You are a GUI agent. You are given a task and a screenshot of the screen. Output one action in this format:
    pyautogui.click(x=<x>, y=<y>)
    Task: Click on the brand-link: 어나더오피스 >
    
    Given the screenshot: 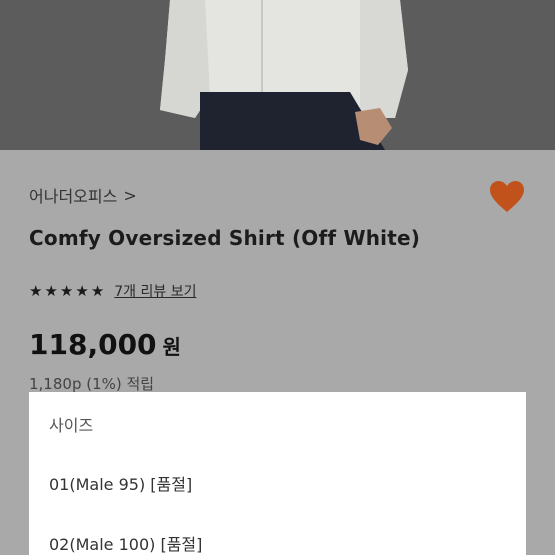 What is the action you would take?
    pyautogui.click(x=83, y=195)
    